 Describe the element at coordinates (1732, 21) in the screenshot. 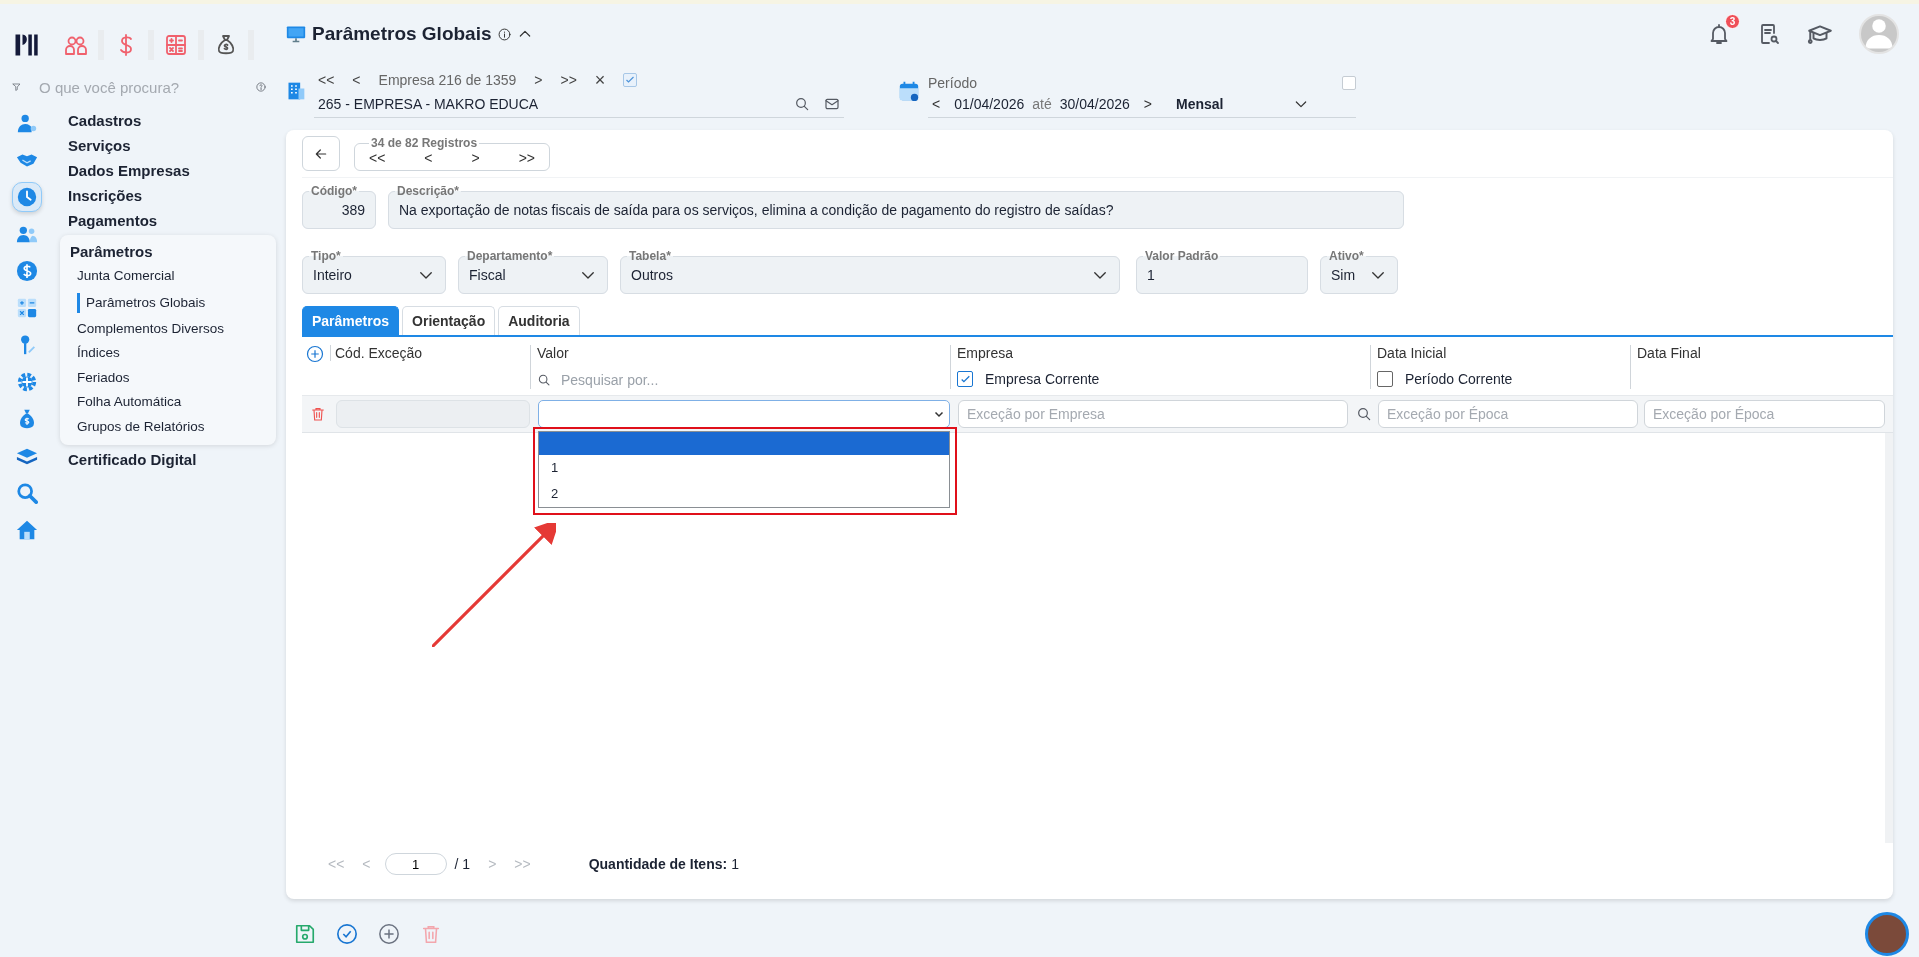

I see `notification-badge: 3` at that location.